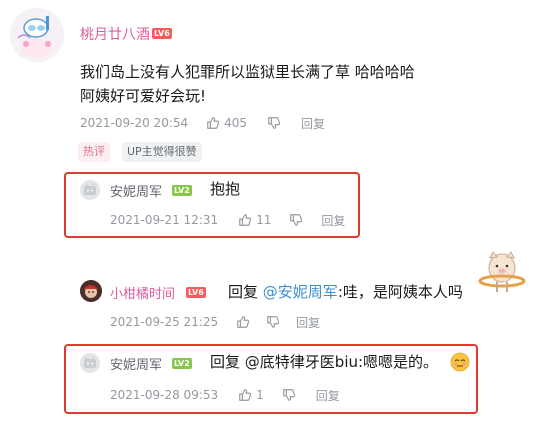  What do you see at coordinates (202, 123) in the screenshot?
I see `comment-meta: 2021-09-20 20:54 405 回复` at bounding box center [202, 123].